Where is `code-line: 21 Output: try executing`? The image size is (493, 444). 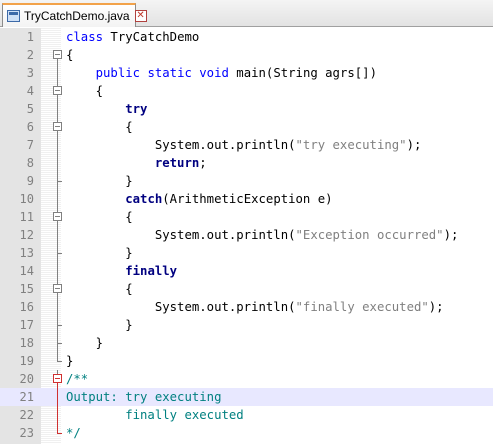
code-line: 21 Output: try executing is located at coordinates (246, 397).